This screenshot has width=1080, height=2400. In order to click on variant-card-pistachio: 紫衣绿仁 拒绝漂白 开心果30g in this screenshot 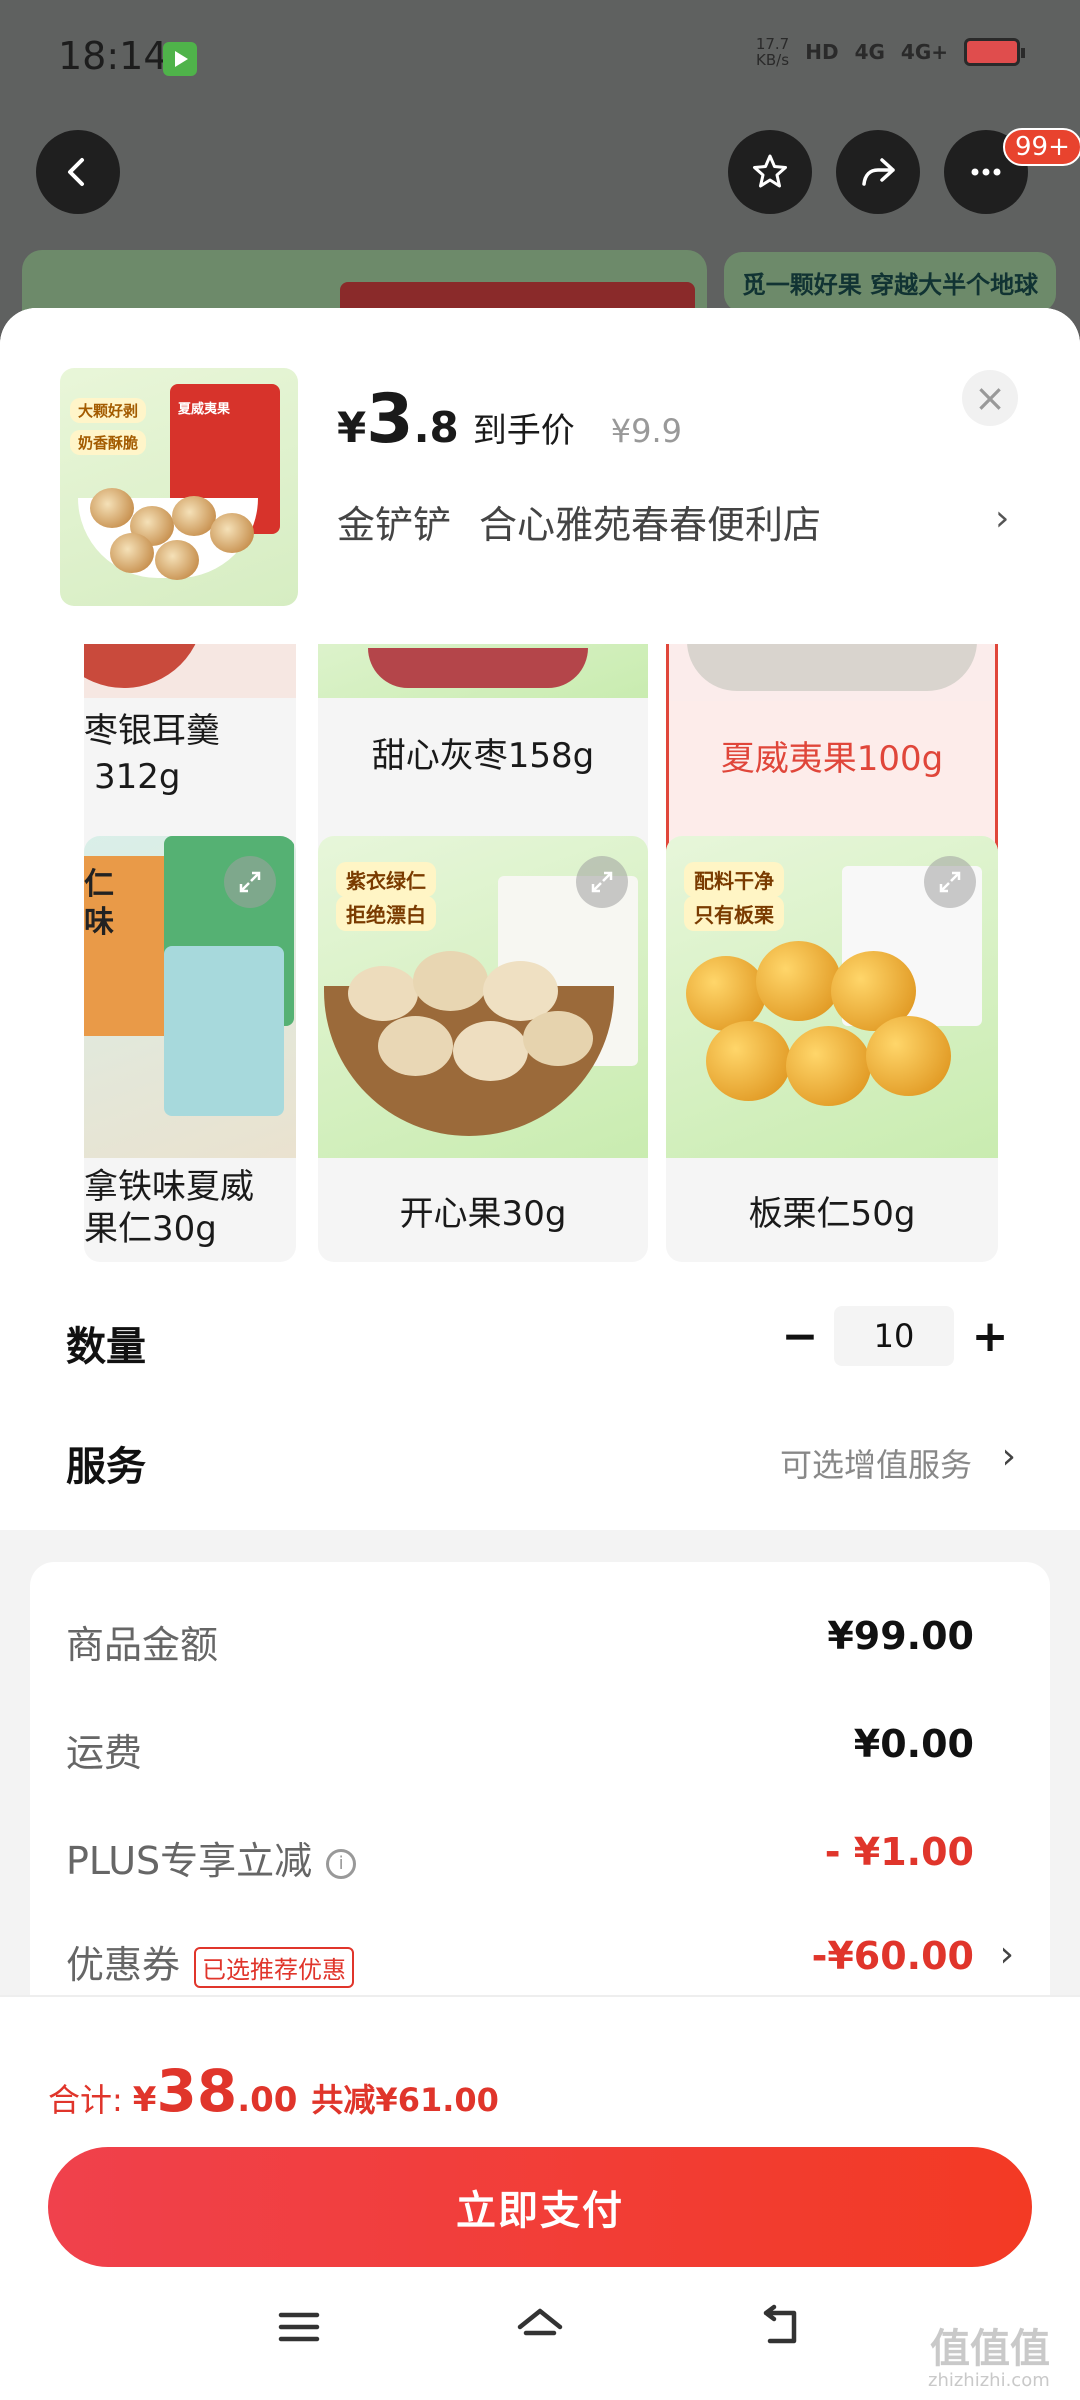, I will do `click(483, 1049)`.